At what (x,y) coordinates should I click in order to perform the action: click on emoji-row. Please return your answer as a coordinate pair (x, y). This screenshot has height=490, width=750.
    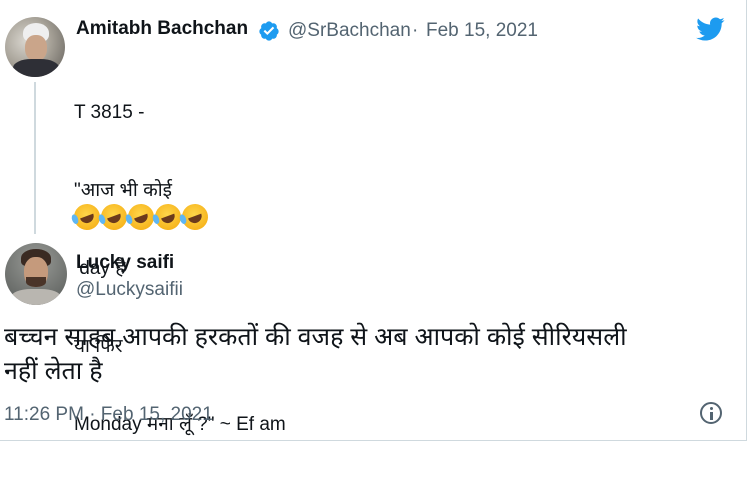
    Looking at the image, I should click on (141, 217).